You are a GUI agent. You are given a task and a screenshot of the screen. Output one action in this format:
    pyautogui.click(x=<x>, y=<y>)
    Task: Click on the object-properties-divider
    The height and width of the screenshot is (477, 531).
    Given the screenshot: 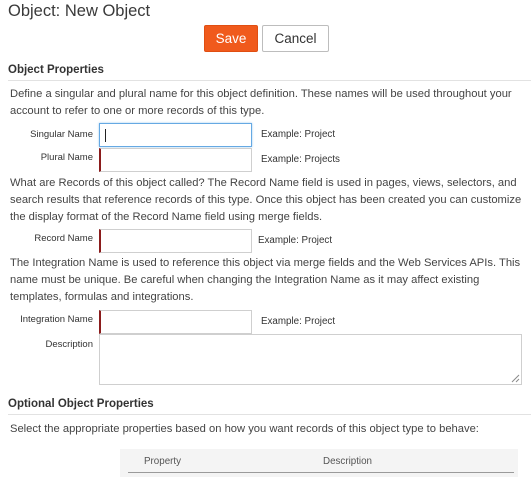 What is the action you would take?
    pyautogui.click(x=269, y=80)
    